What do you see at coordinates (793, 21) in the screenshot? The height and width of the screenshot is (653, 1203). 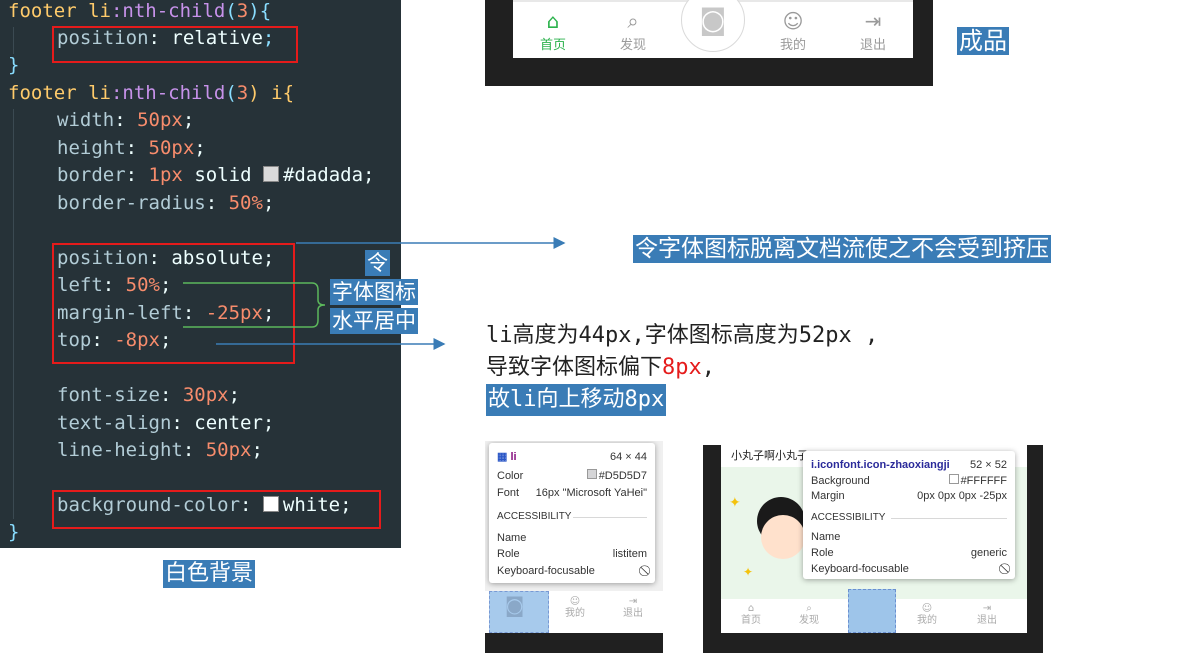 I see `user-icon: ☺` at bounding box center [793, 21].